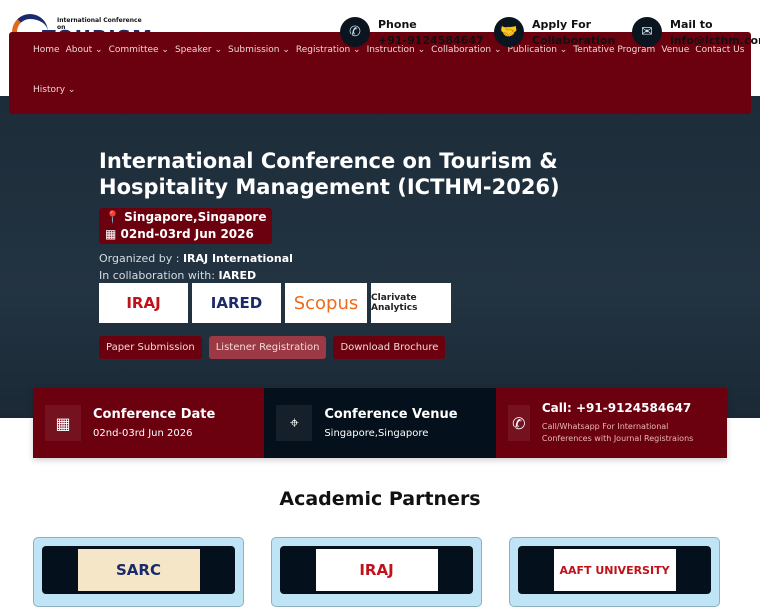 This screenshot has width=760, height=607. What do you see at coordinates (380, 499) in the screenshot?
I see `academic-partners-heading: Academic Partners` at bounding box center [380, 499].